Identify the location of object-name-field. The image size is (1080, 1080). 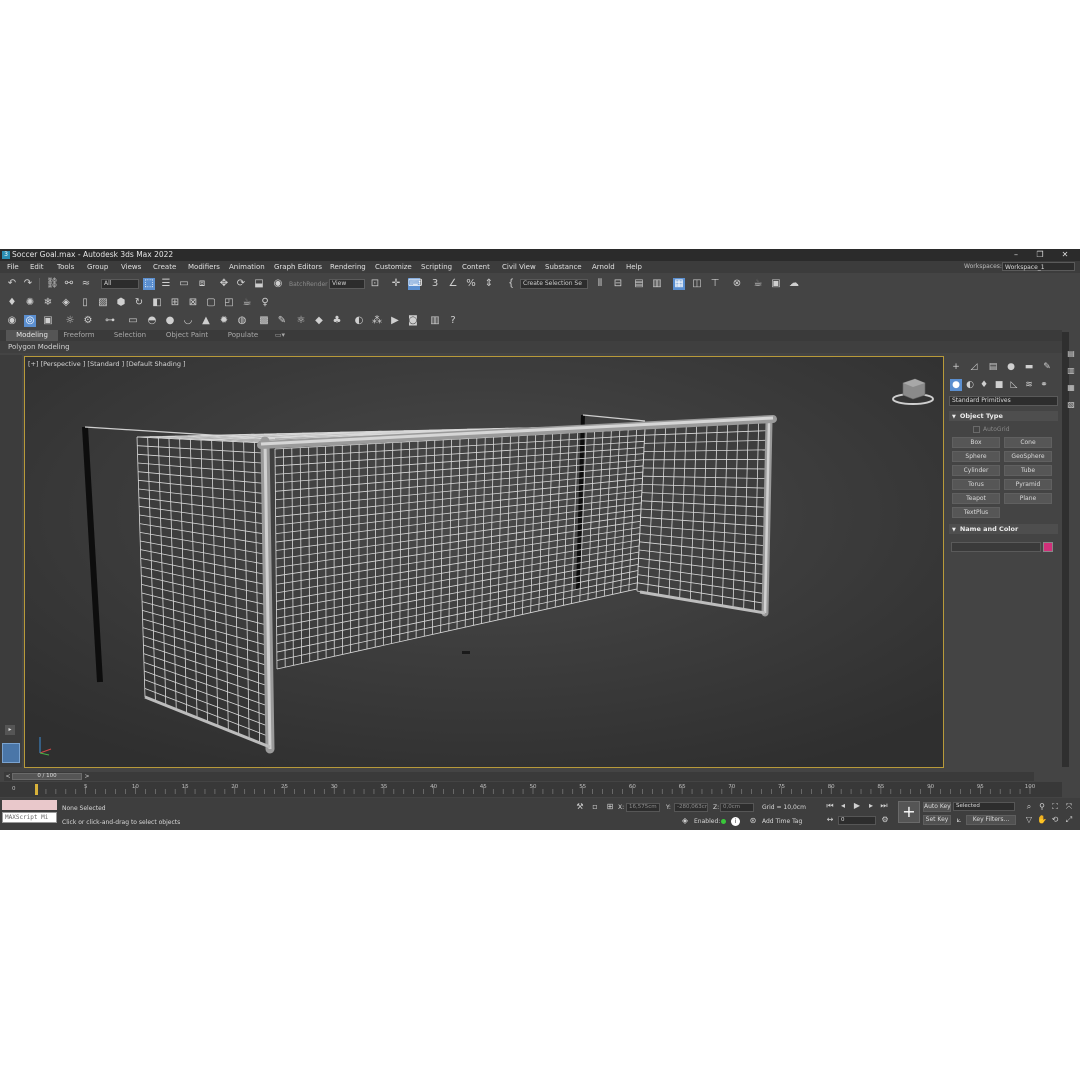
(996, 547).